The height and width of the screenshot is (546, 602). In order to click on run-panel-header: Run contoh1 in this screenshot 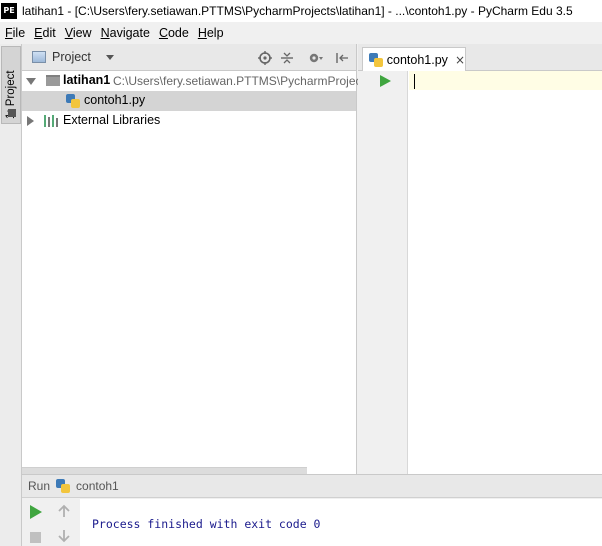, I will do `click(312, 486)`.